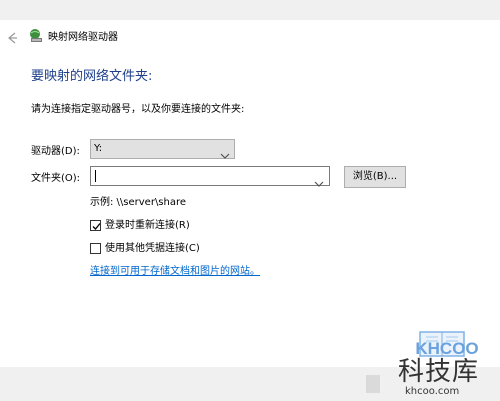  I want to click on watermark-name: 科技库, so click(439, 372).